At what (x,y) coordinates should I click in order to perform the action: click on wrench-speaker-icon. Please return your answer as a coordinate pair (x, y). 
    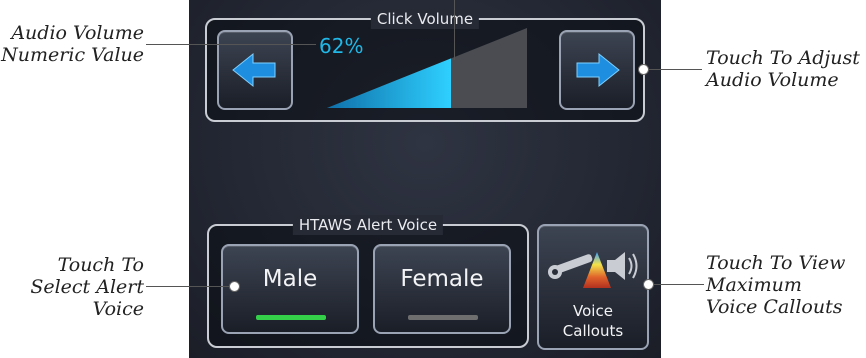
    Looking at the image, I should click on (593, 270).